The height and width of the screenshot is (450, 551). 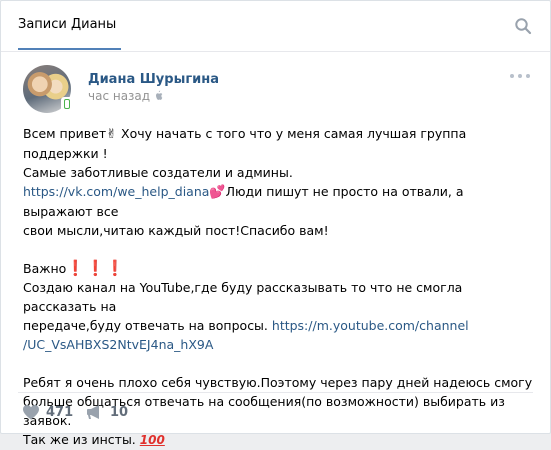 I want to click on heart-emoji: 💕, so click(x=217, y=192).